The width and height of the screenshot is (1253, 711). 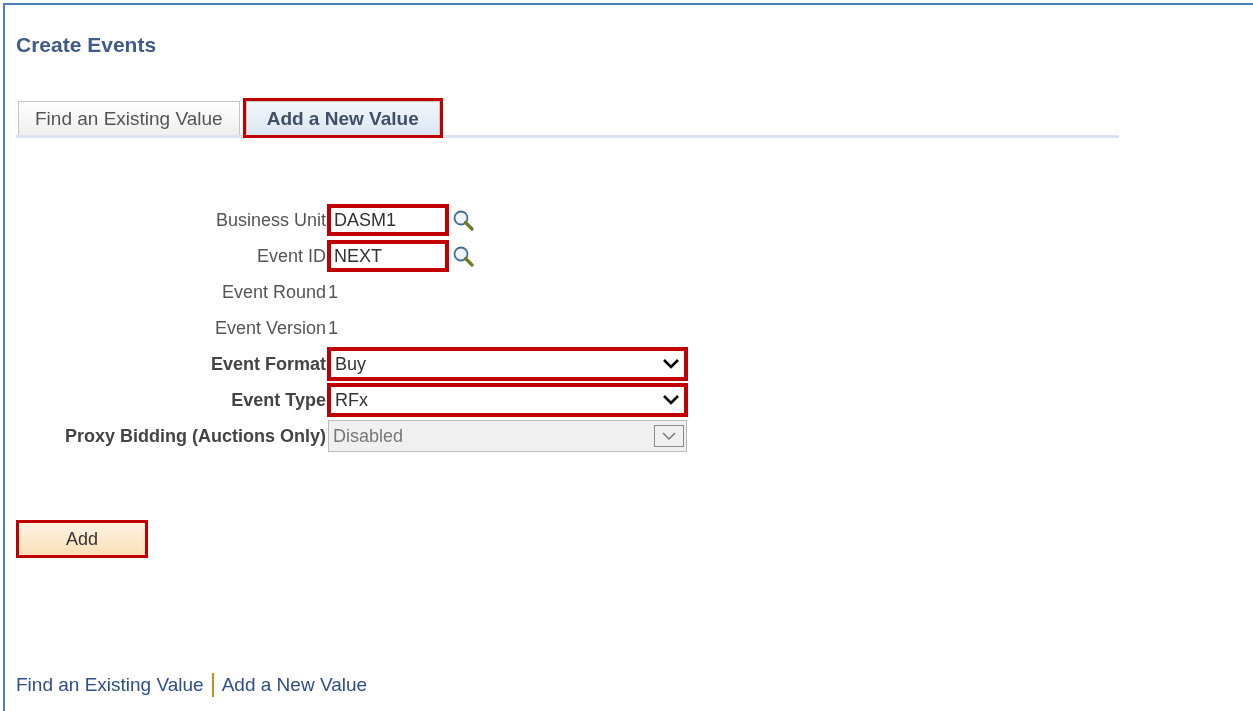 What do you see at coordinates (291, 256) in the screenshot?
I see `field-label: Event ID` at bounding box center [291, 256].